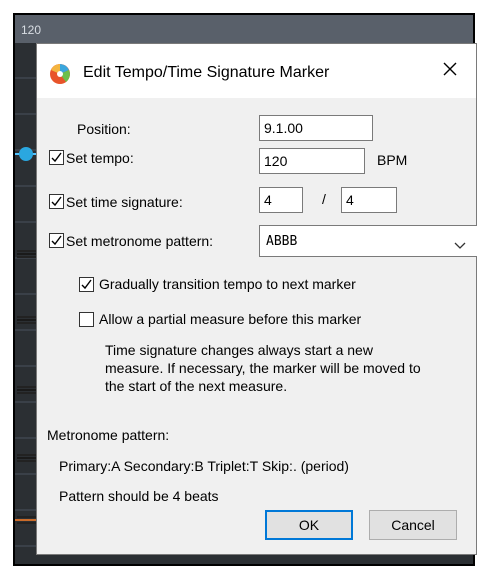 The image size is (477, 568). Describe the element at coordinates (282, 241) in the screenshot. I see `metronome-pattern-value: ABBB` at that location.